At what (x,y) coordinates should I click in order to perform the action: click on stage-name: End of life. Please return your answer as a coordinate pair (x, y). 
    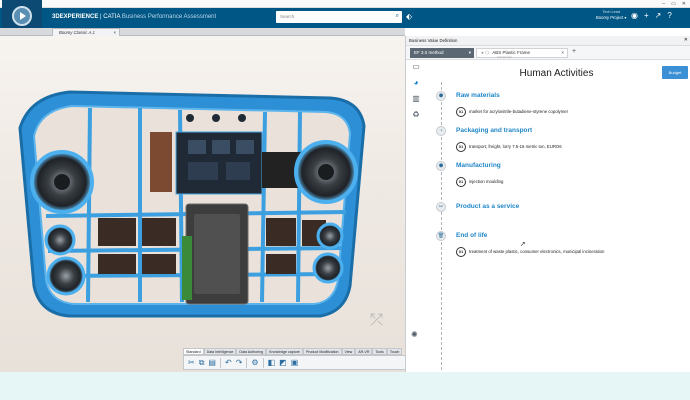
    Looking at the image, I should click on (471, 235).